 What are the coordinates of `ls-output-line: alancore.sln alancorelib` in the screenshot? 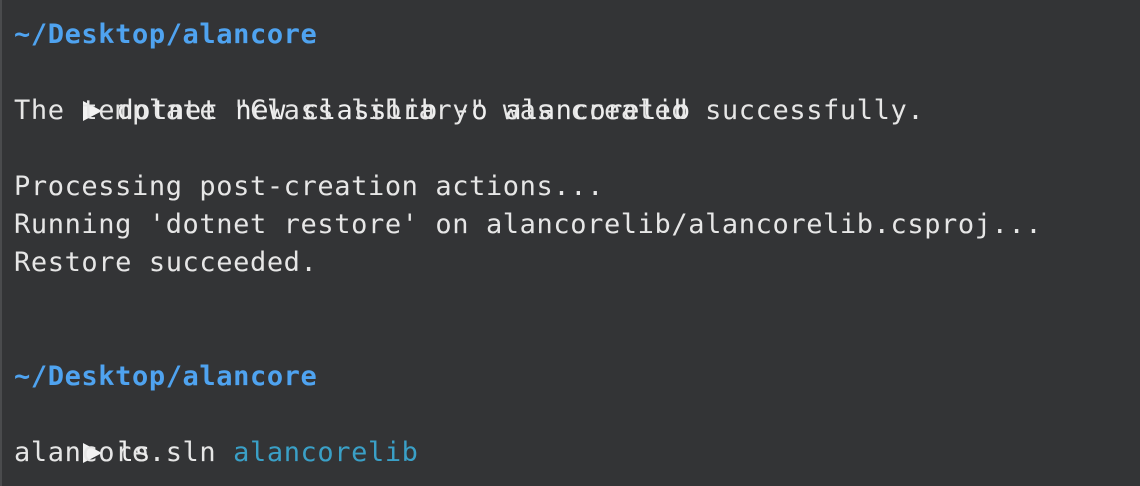 It's located at (577, 453).